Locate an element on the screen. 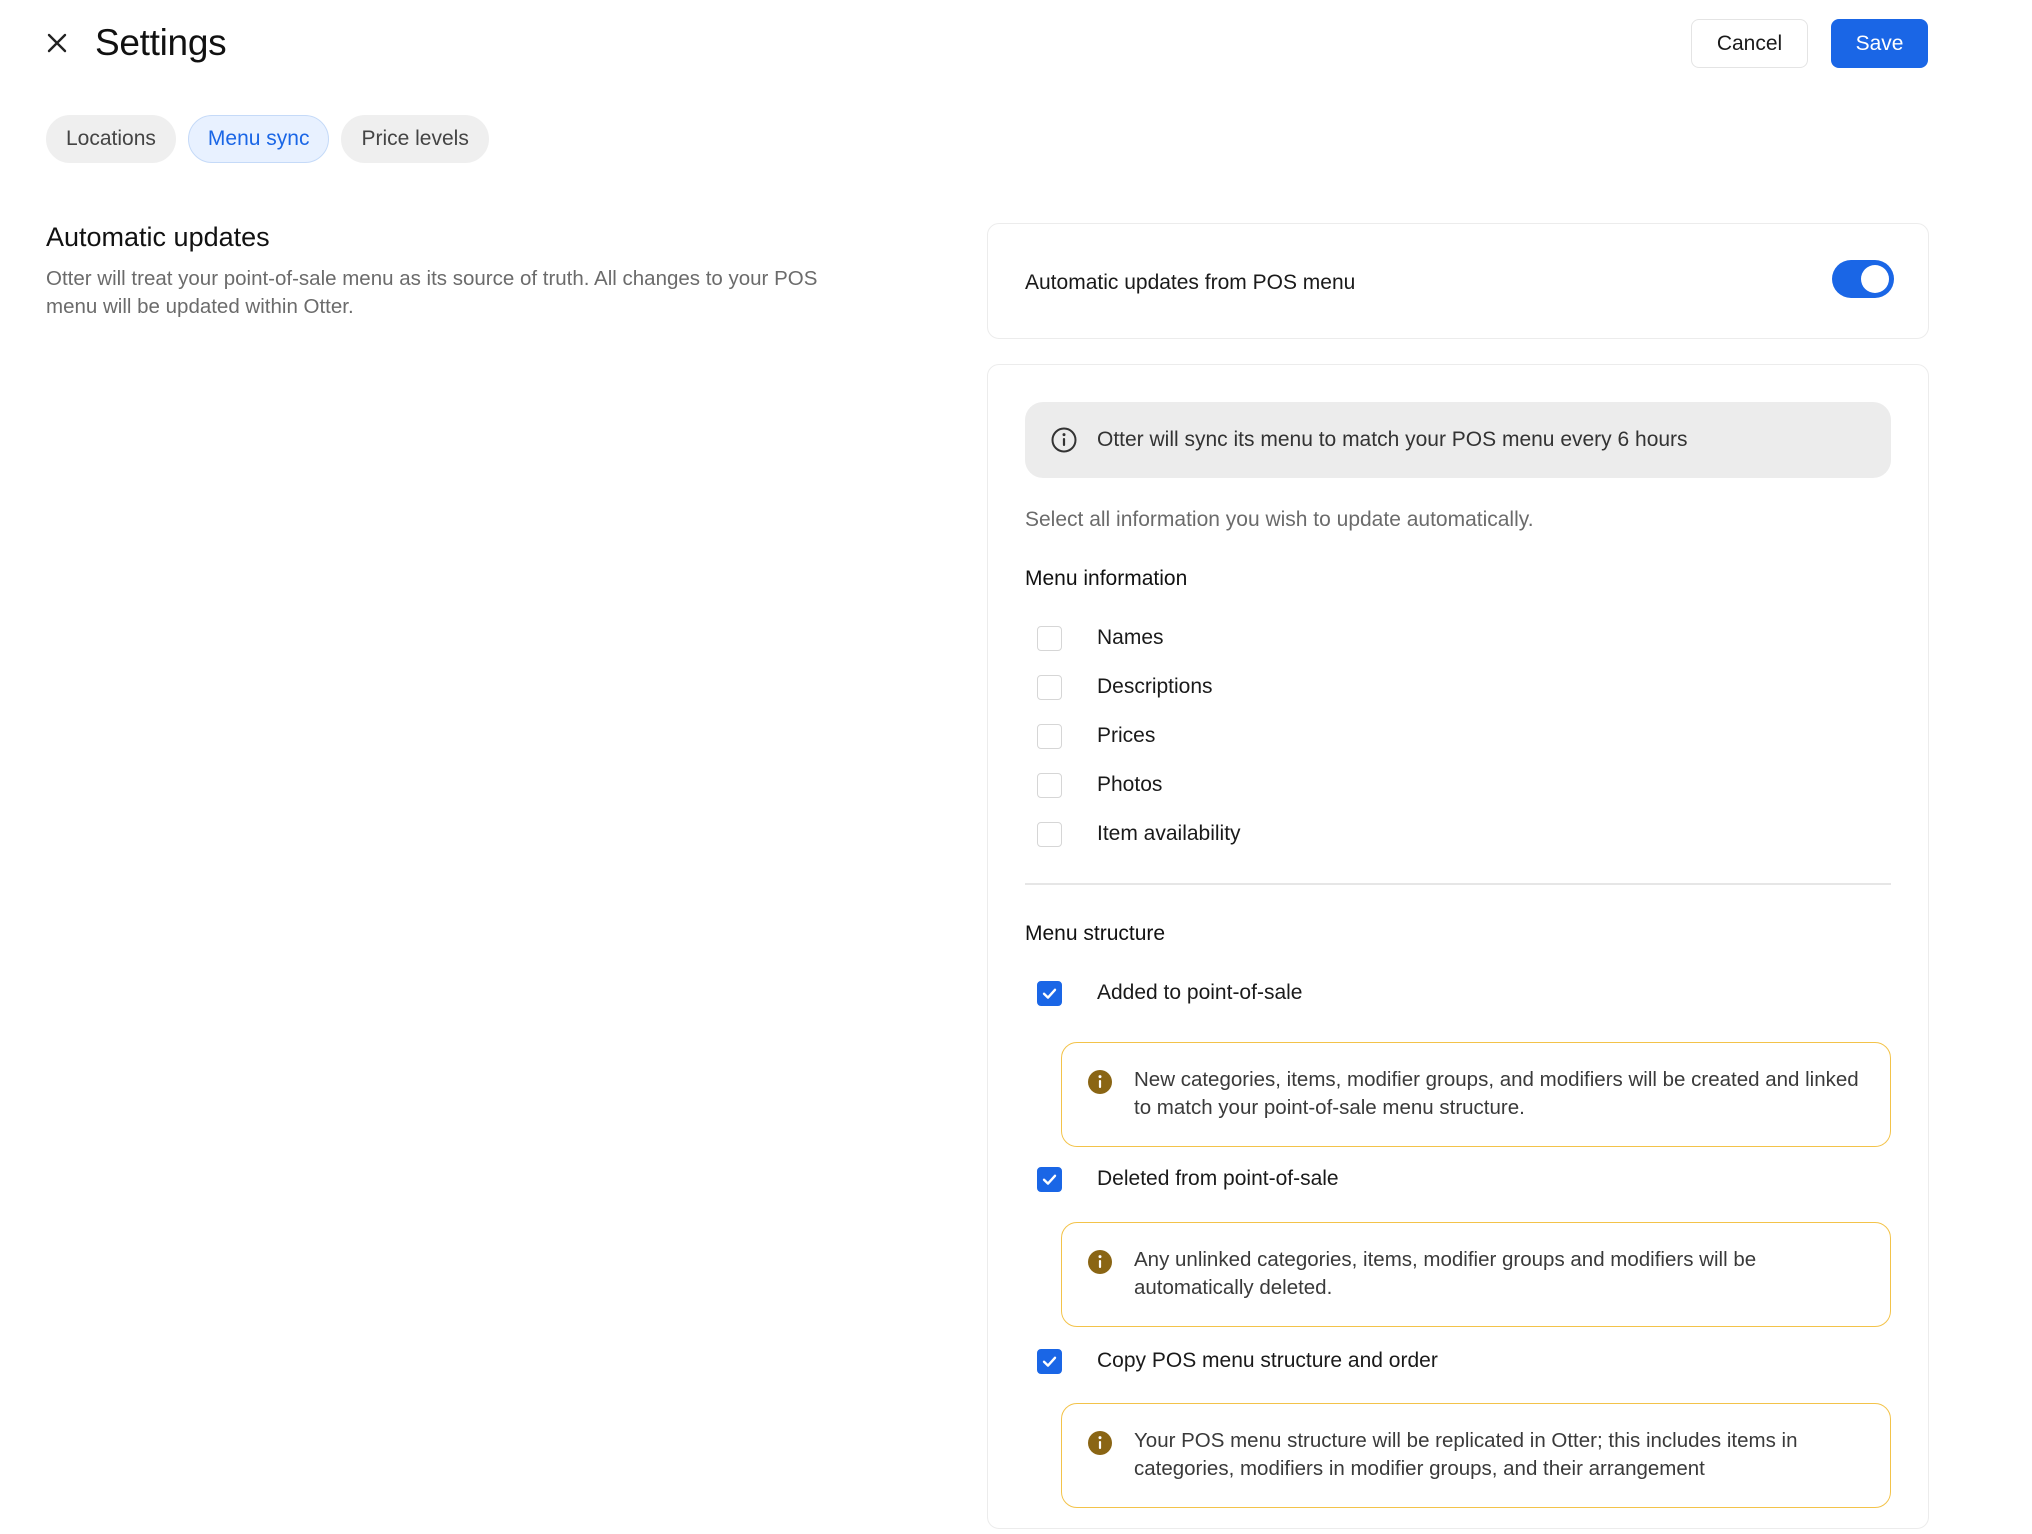 The height and width of the screenshot is (1534, 2032). checkbox-label: Photos is located at coordinates (1130, 784).